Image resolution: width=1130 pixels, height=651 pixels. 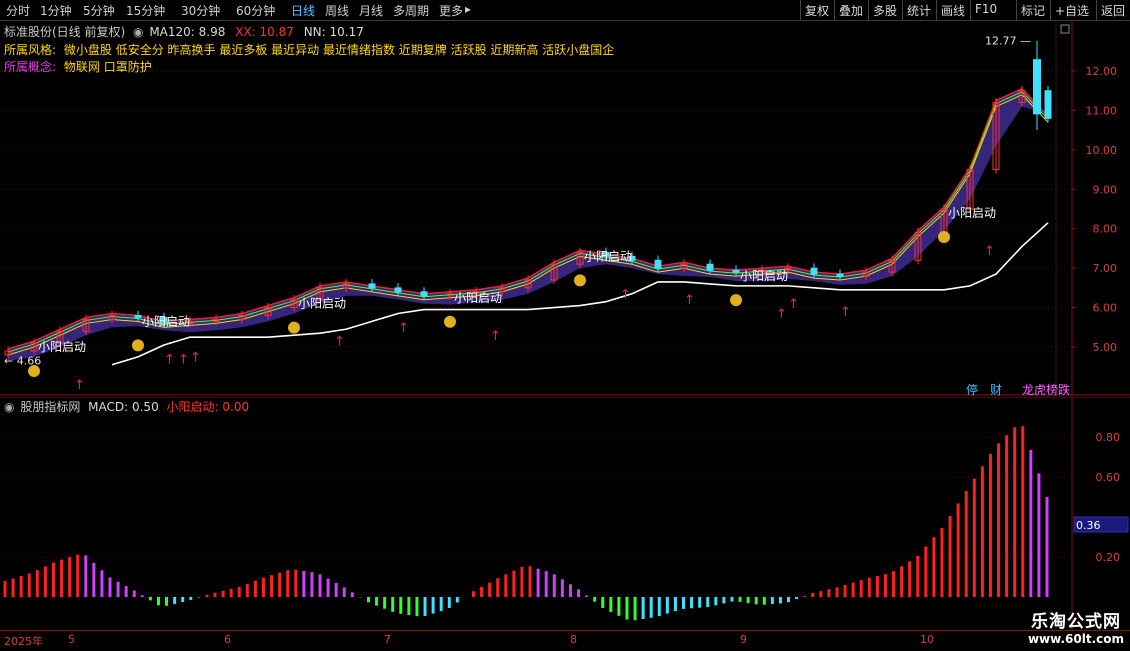 I want to click on toolbar-btn-4: 画线, so click(x=953, y=10).